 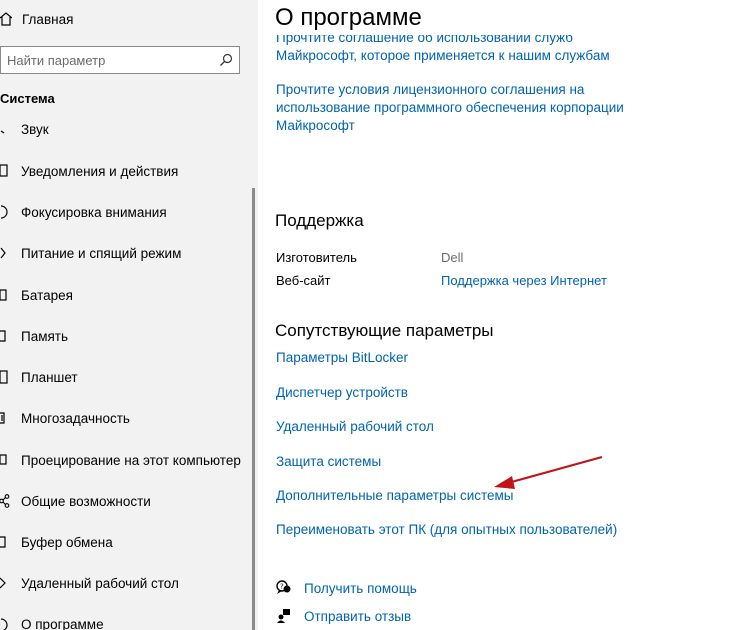 What do you see at coordinates (360, 588) in the screenshot?
I see `get-help-label: Получить помощь` at bounding box center [360, 588].